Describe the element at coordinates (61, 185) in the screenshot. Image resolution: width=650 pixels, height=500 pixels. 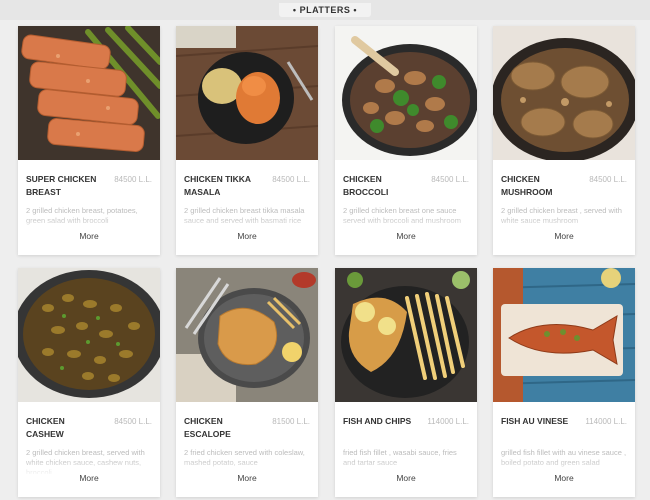
I see `item-name: SUPER CHICKEN BREAST` at that location.